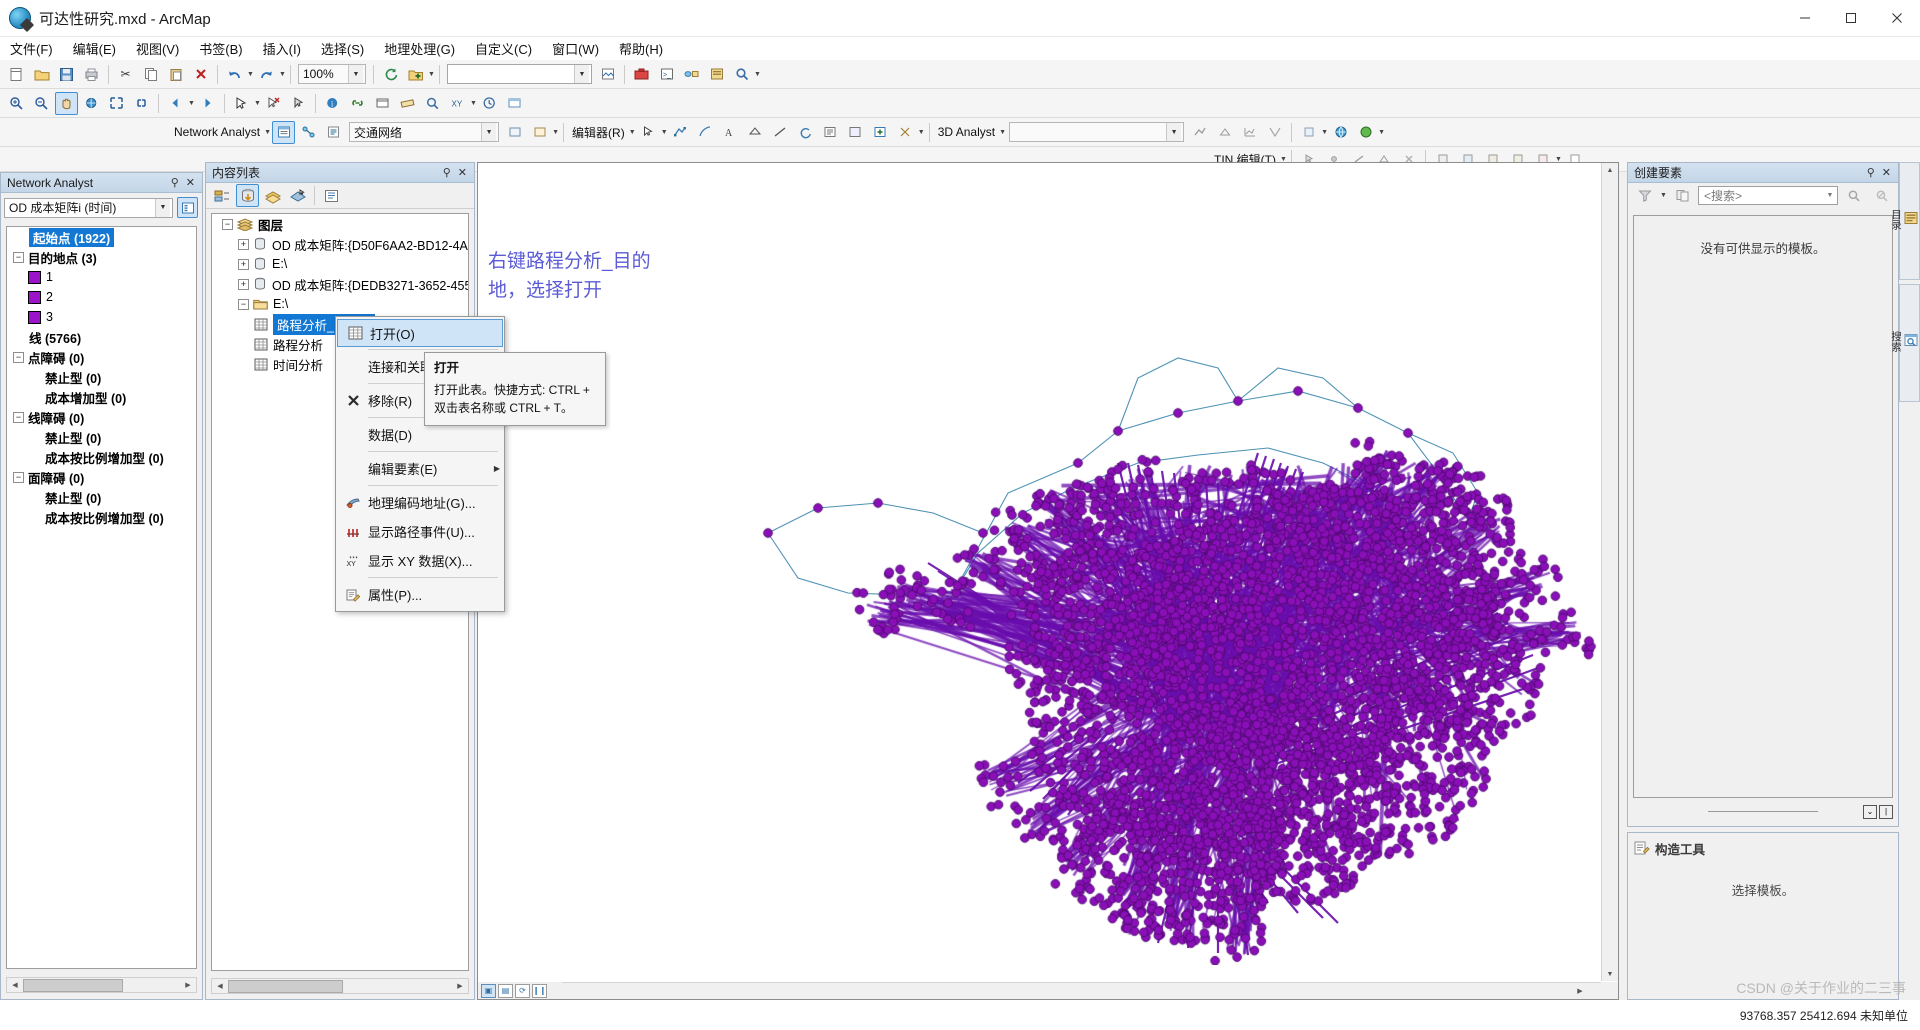 This screenshot has height=1030, width=1920. Describe the element at coordinates (1881, 195) in the screenshot. I see `clear-search-icon` at that location.